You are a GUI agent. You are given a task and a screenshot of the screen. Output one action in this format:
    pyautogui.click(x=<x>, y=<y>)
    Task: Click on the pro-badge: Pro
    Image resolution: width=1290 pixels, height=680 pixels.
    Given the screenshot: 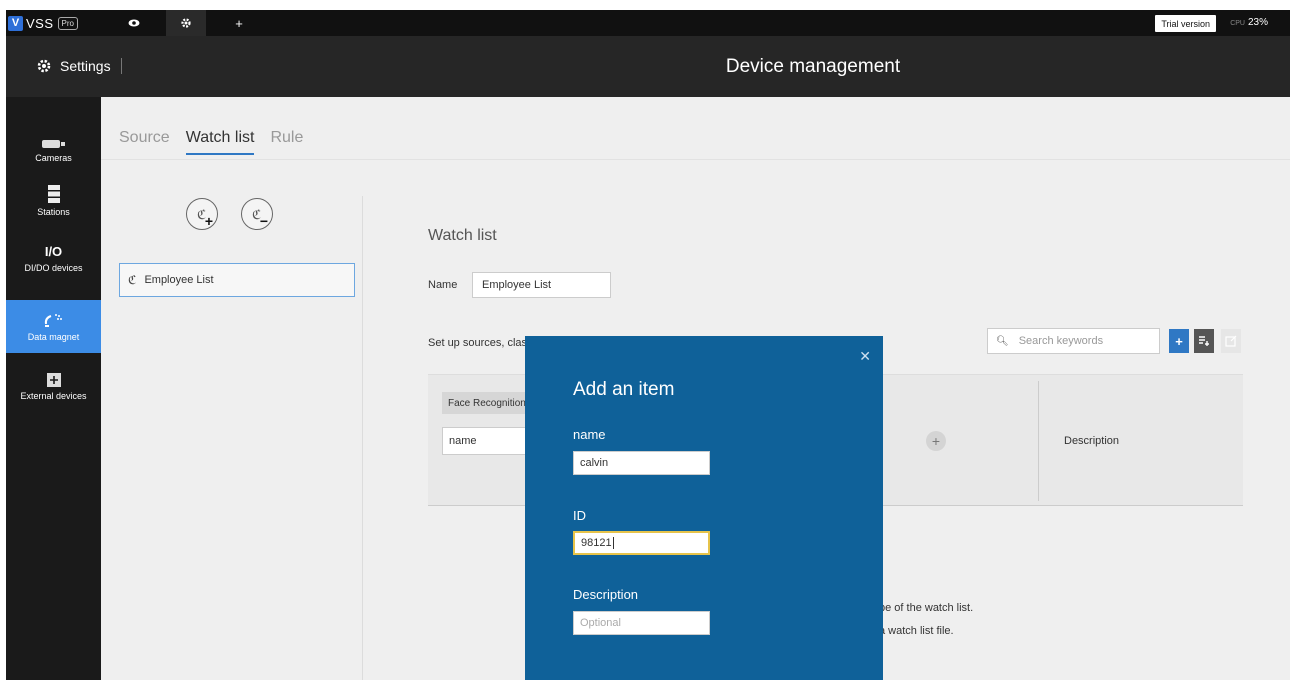 What is the action you would take?
    pyautogui.click(x=67, y=23)
    